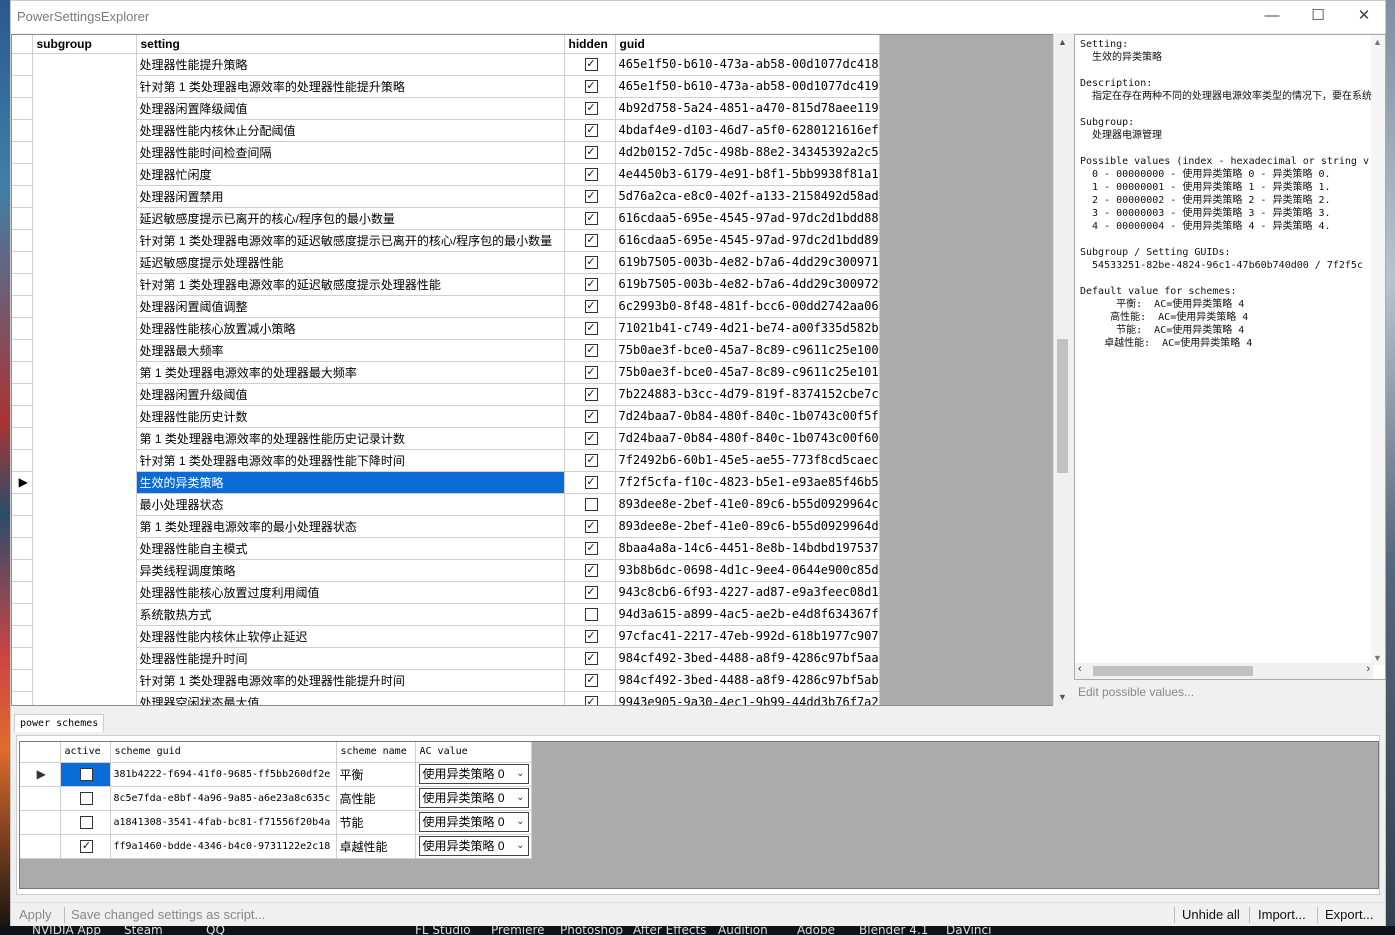 This screenshot has height=935, width=1395. I want to click on taskbar-item: QQ, so click(215, 930).